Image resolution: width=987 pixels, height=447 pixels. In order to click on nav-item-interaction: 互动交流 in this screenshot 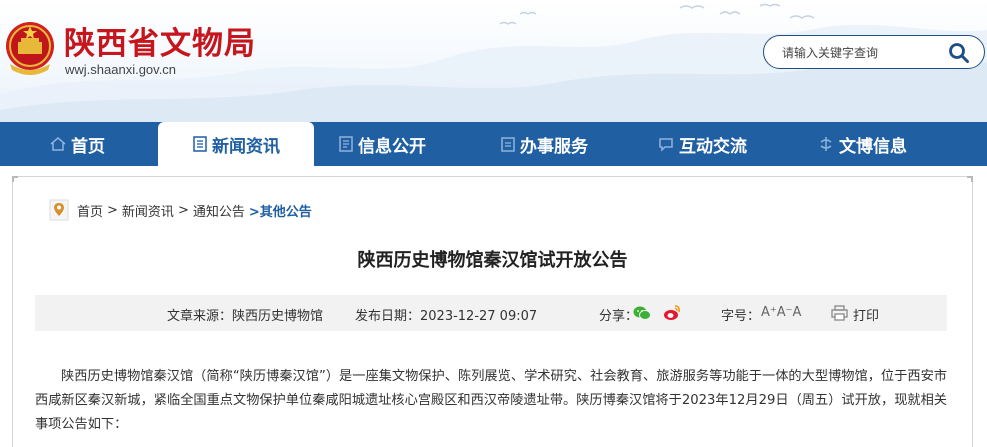, I will do `click(702, 144)`.